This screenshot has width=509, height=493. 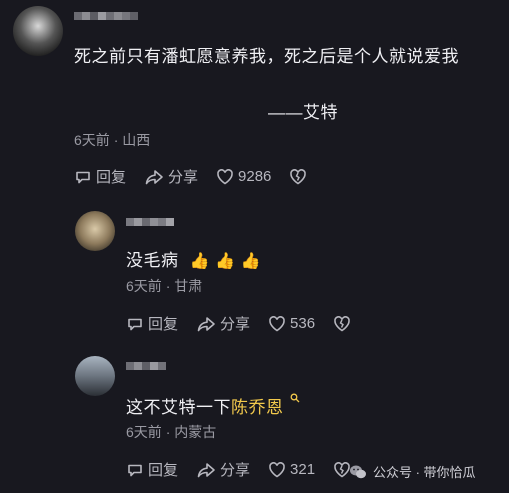 What do you see at coordinates (38, 31) in the screenshot?
I see `avatar-main` at bounding box center [38, 31].